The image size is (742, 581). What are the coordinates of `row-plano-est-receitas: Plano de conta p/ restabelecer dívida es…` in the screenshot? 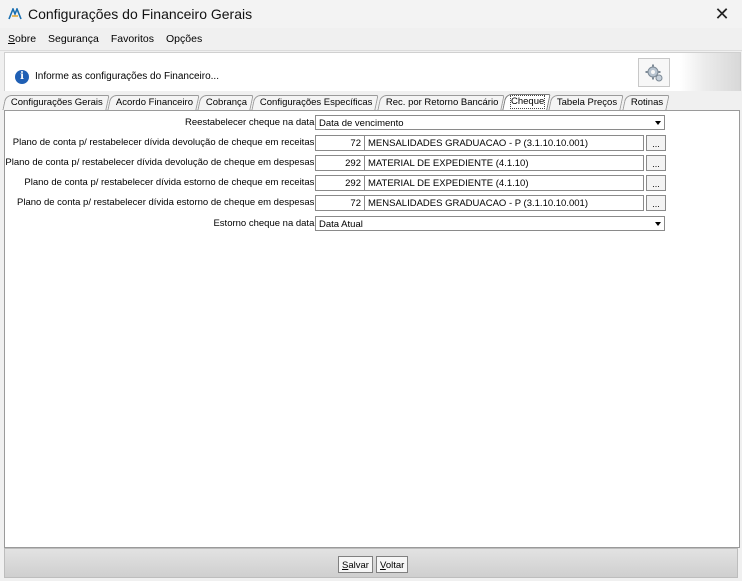 It's located at (372, 183).